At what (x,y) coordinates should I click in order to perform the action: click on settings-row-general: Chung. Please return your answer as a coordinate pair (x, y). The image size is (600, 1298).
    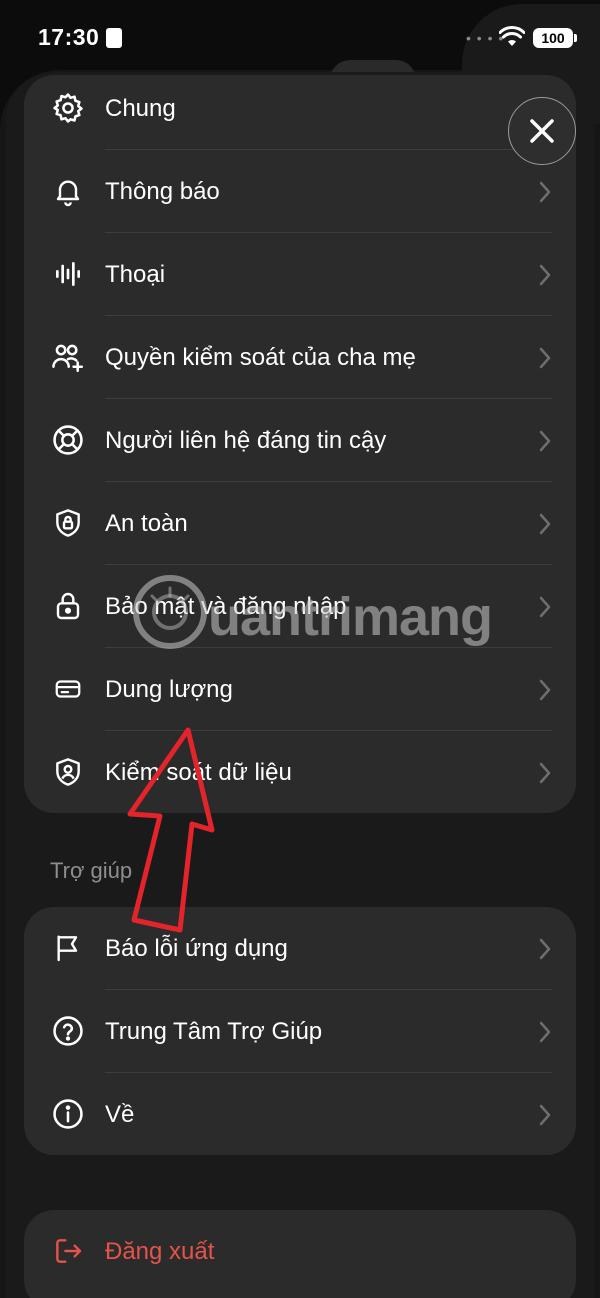
    Looking at the image, I should click on (300, 112).